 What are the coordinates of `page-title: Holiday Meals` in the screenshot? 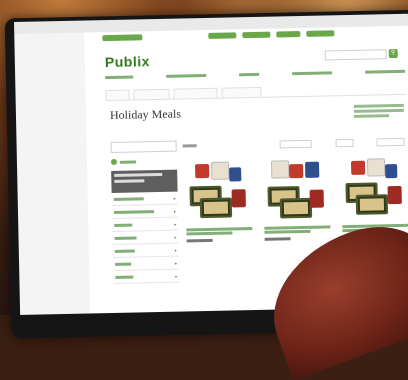 It's located at (145, 114).